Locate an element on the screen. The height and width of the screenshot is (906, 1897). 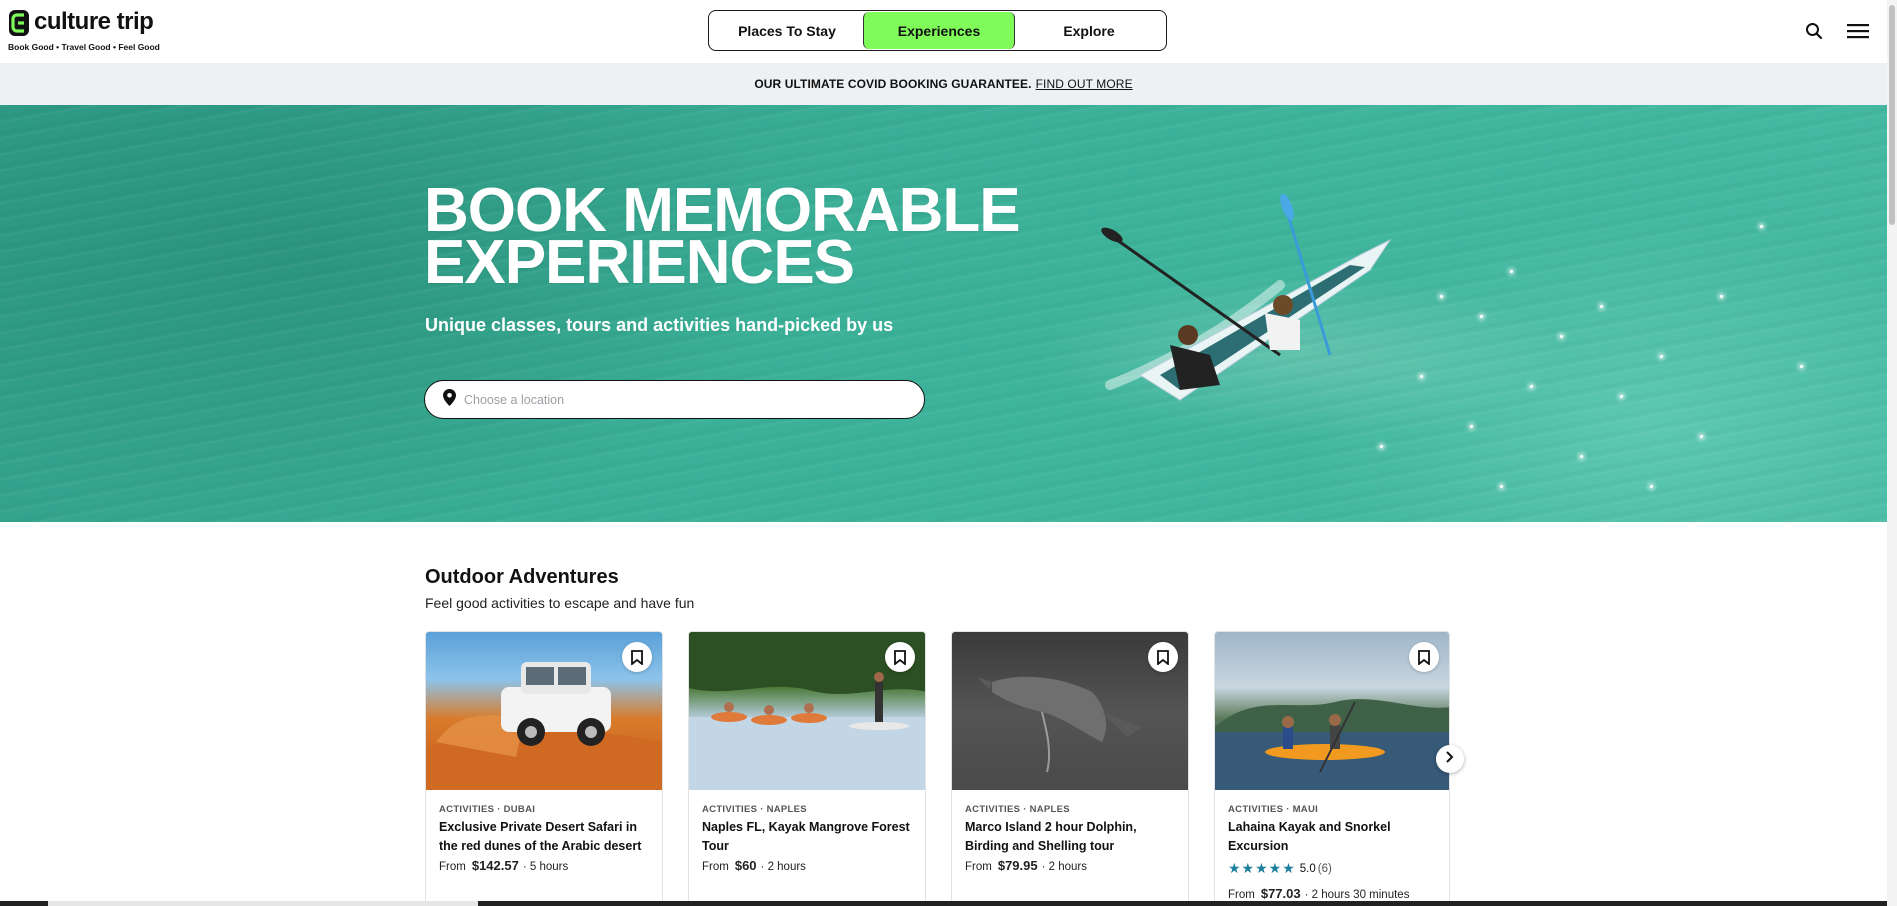
location-search is located at coordinates (674, 399).